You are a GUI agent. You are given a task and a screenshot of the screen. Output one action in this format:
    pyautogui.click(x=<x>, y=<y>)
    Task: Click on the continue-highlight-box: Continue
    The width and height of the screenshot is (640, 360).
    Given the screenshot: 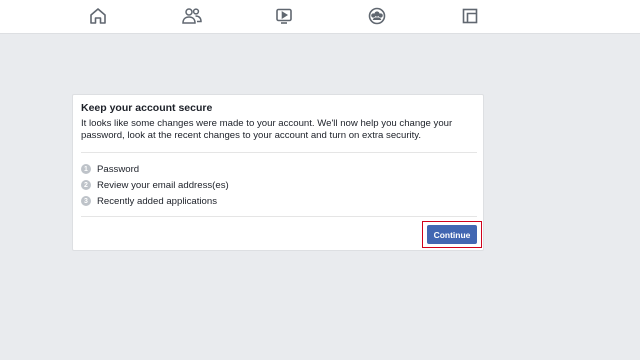 What is the action you would take?
    pyautogui.click(x=452, y=234)
    